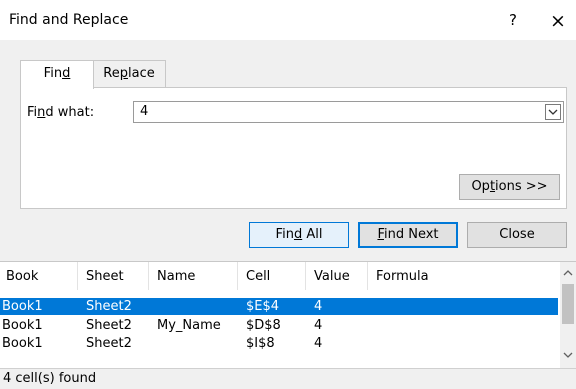 The image size is (576, 389). Describe the element at coordinates (568, 354) in the screenshot. I see `scroll-down-icon` at that location.